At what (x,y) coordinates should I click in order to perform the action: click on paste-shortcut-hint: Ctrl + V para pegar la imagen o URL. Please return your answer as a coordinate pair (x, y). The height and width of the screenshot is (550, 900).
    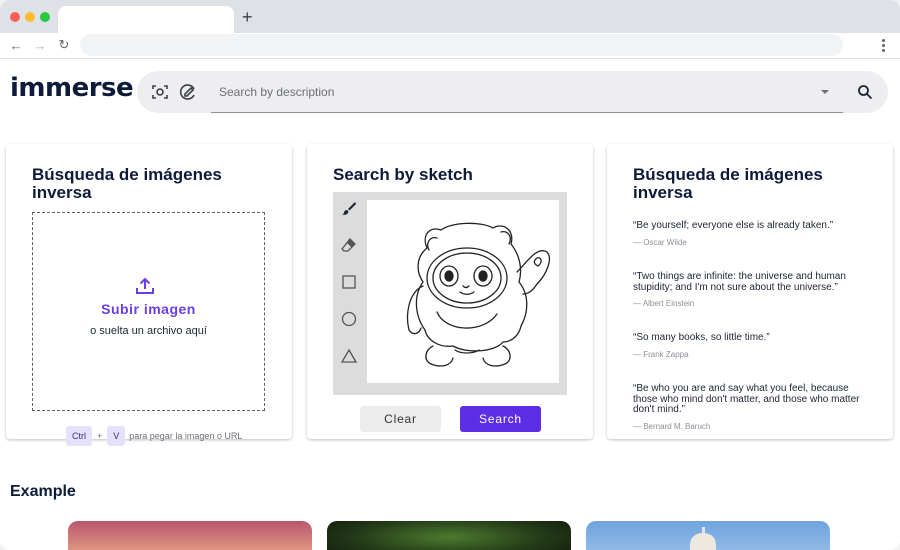
    Looking at the image, I should click on (154, 436).